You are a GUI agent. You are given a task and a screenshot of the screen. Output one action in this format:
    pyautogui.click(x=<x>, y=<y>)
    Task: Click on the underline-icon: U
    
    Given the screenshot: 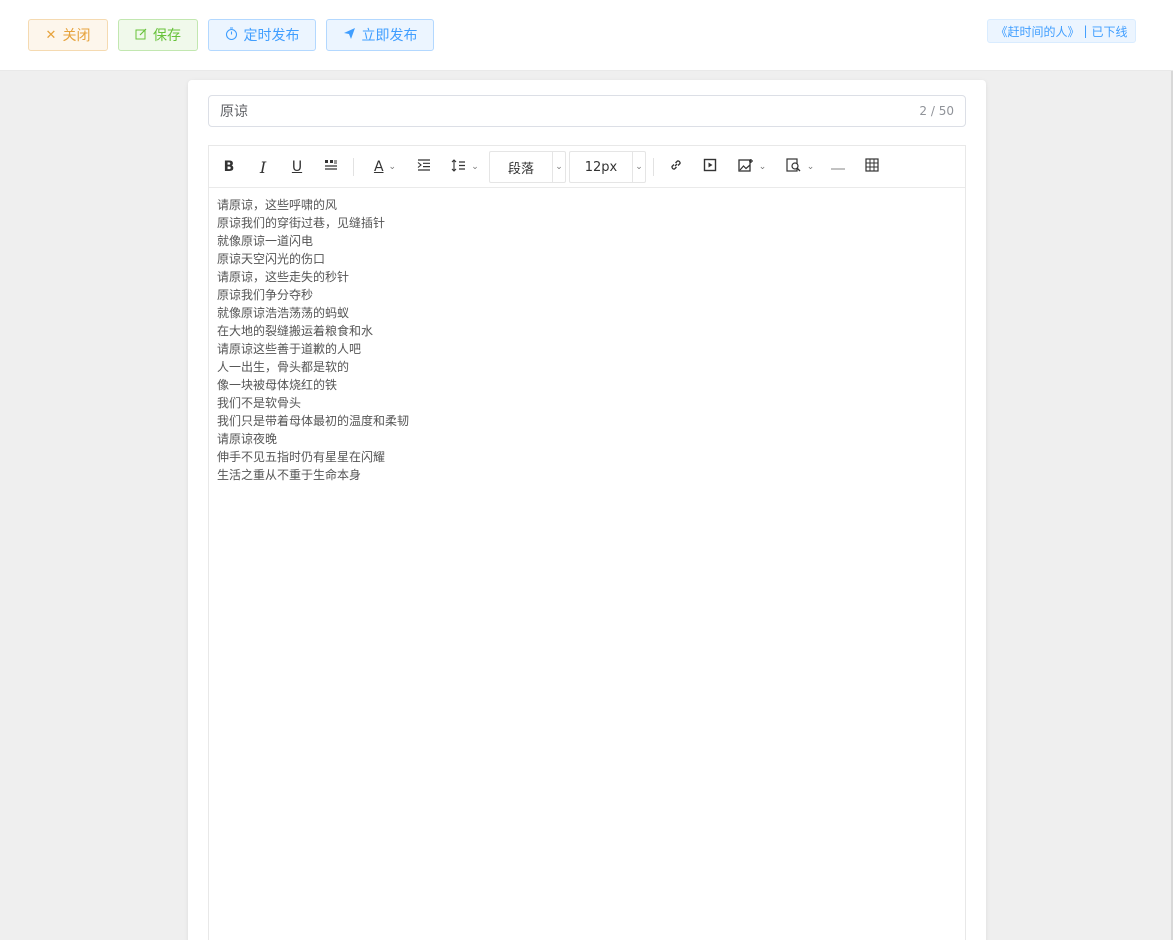 What is the action you would take?
    pyautogui.click(x=297, y=167)
    